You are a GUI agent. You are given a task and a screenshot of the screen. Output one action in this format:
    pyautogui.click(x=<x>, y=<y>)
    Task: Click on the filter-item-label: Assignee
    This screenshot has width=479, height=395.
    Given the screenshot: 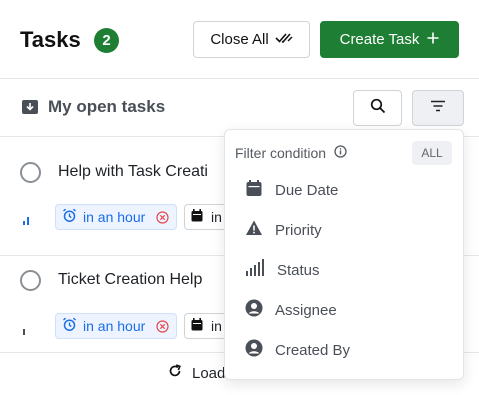 What is the action you would take?
    pyautogui.click(x=306, y=310)
    